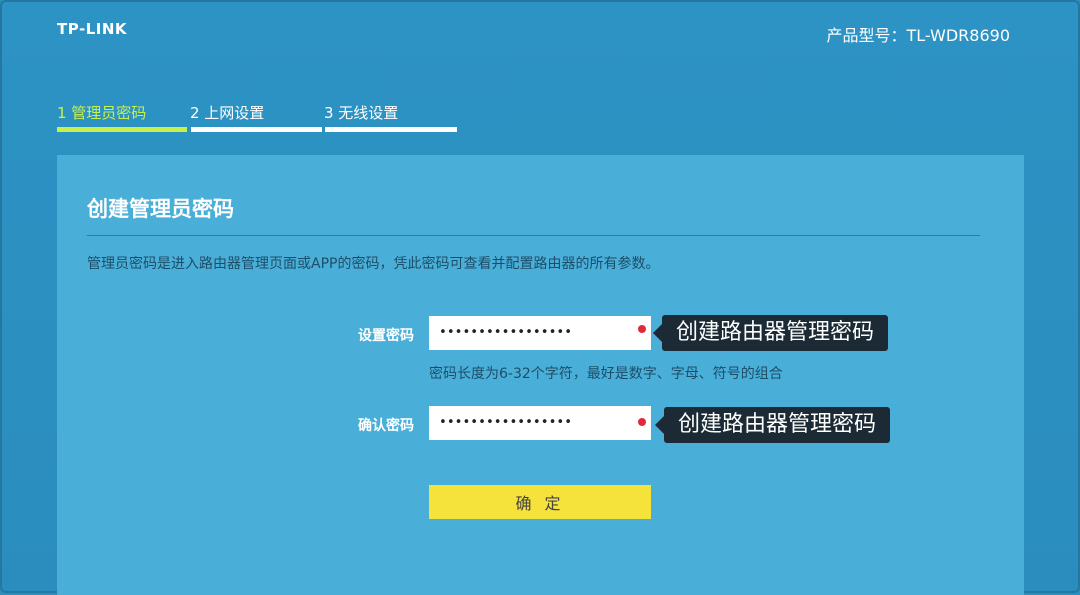 This screenshot has width=1080, height=595. What do you see at coordinates (540, 502) in the screenshot?
I see `confirm-button: 确 定` at bounding box center [540, 502].